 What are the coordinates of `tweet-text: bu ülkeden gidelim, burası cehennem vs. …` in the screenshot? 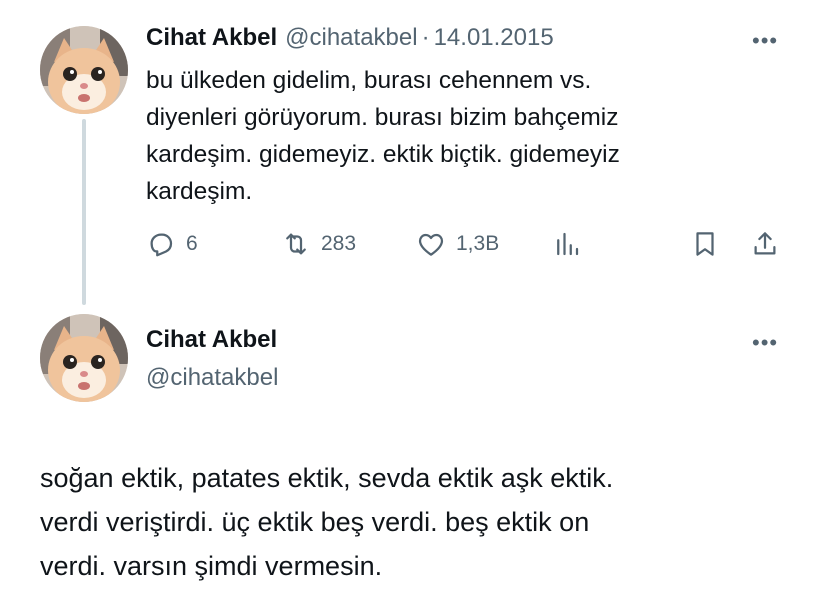 It's located at (383, 136).